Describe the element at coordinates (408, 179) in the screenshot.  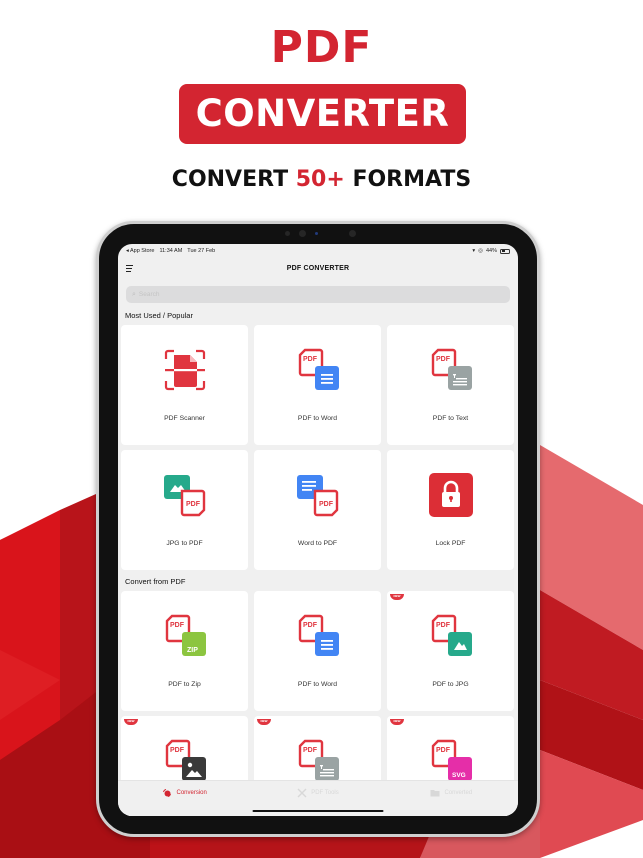
I see `promo-subtitle-post: FORMATS` at that location.